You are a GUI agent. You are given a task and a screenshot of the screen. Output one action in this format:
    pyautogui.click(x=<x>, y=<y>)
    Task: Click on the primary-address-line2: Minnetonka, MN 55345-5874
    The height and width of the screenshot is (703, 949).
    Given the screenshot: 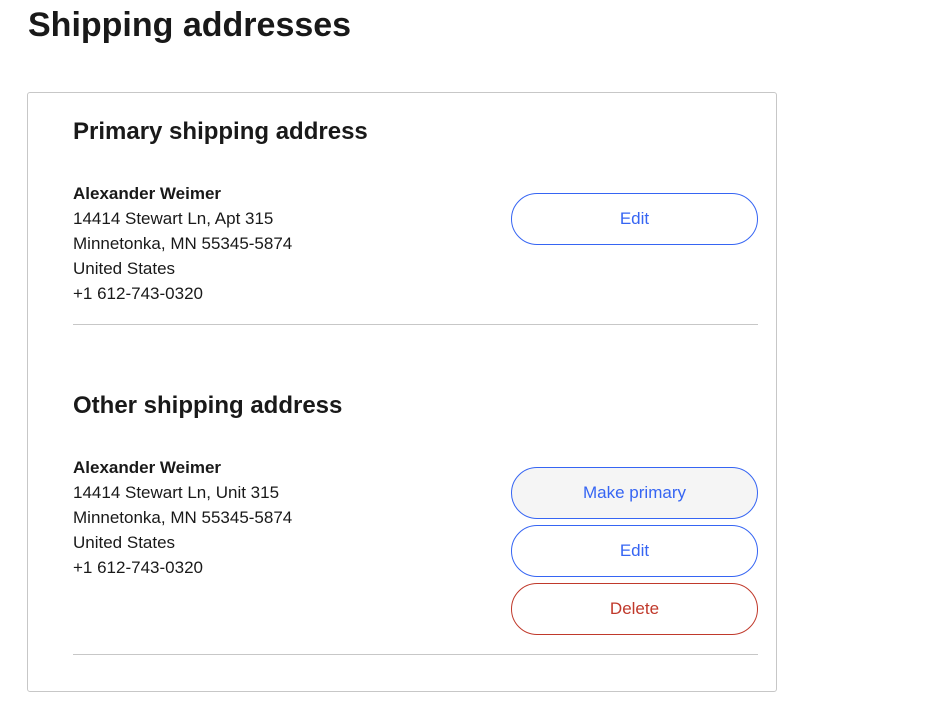 What is the action you would take?
    pyautogui.click(x=183, y=243)
    